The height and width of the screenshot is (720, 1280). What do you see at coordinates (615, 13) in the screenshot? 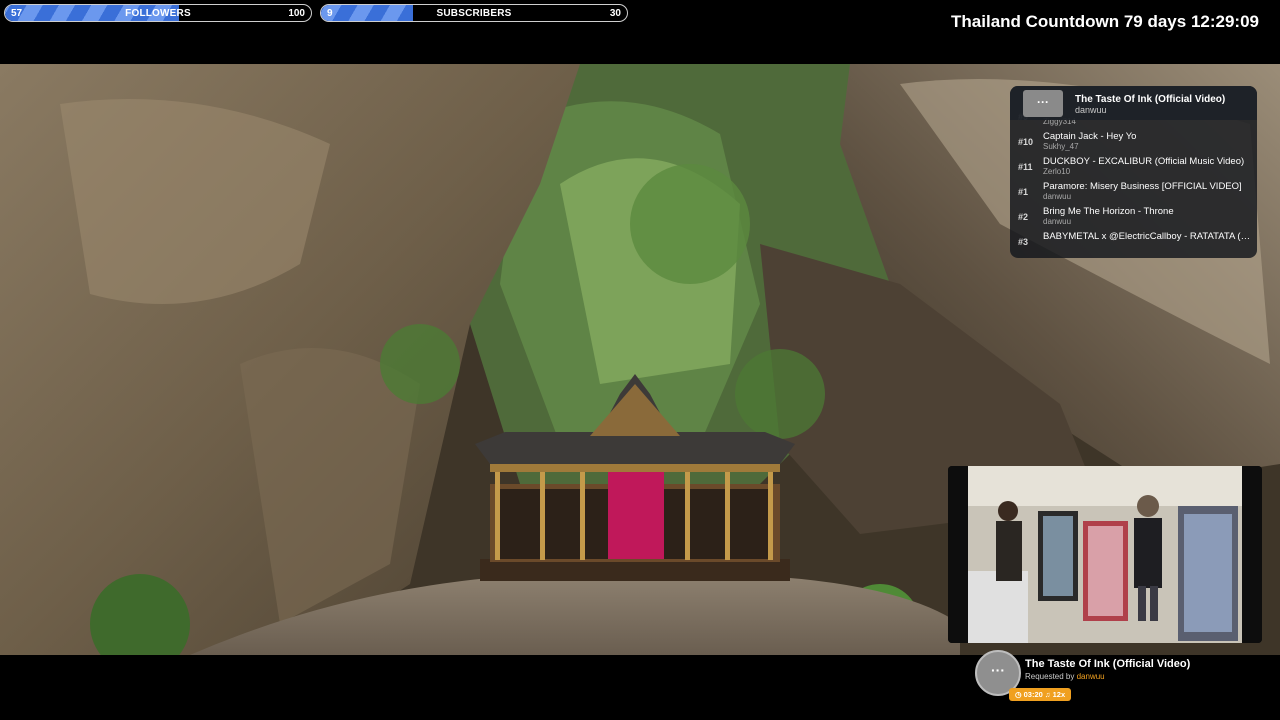
I see `subscribers-max: 30` at bounding box center [615, 13].